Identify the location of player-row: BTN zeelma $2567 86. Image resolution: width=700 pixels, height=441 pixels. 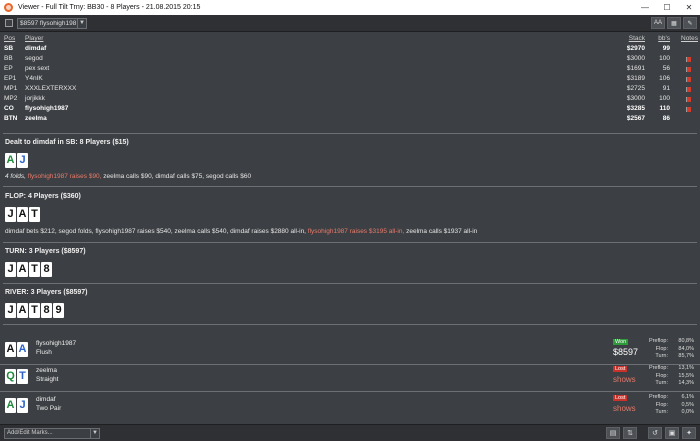
(350, 119).